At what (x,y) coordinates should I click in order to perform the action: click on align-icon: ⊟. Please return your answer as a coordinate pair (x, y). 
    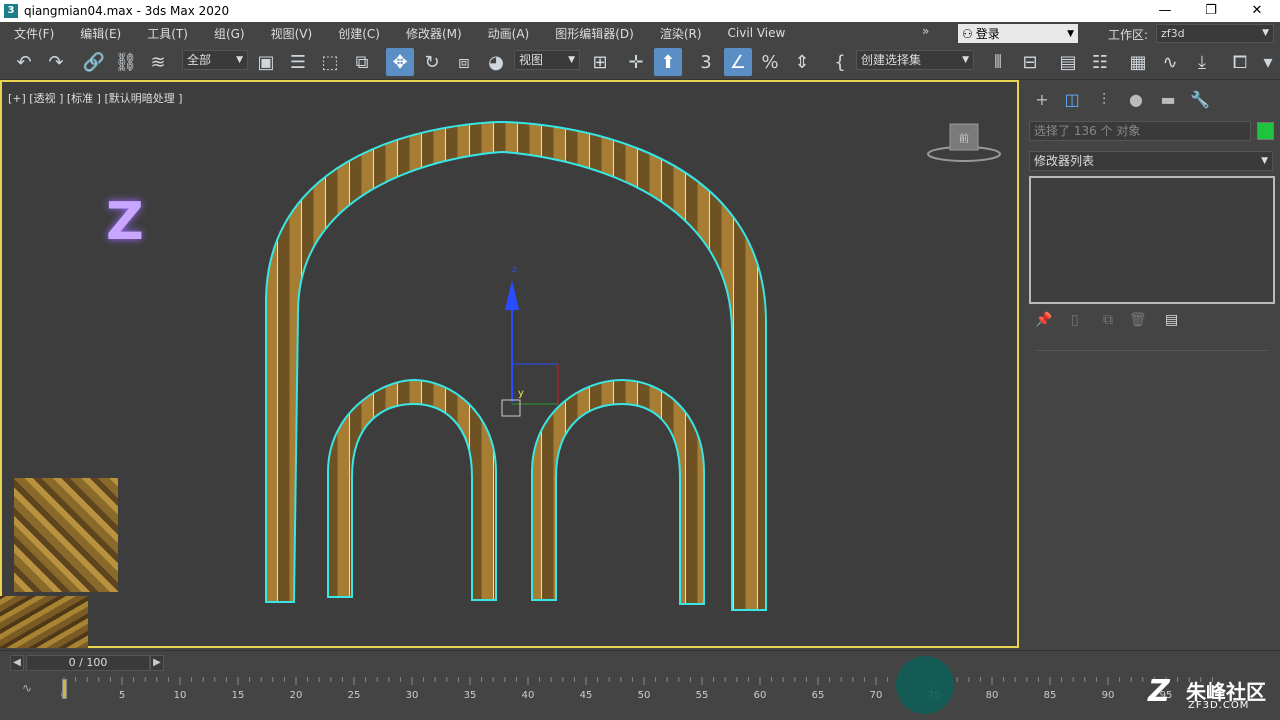
    Looking at the image, I should click on (1030, 62).